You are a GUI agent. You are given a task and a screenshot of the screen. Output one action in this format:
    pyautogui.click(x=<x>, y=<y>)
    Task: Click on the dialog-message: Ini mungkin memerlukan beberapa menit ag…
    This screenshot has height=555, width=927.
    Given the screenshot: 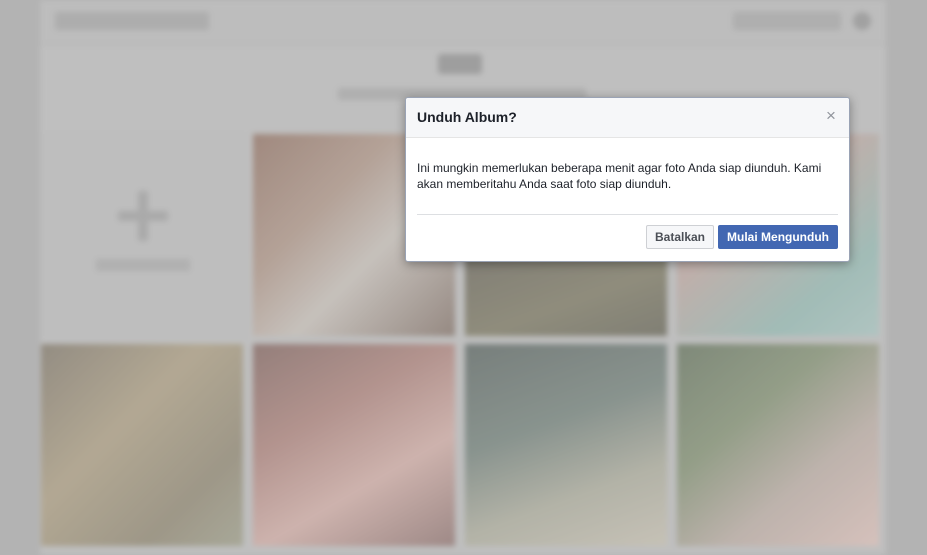 What is the action you would take?
    pyautogui.click(x=619, y=176)
    